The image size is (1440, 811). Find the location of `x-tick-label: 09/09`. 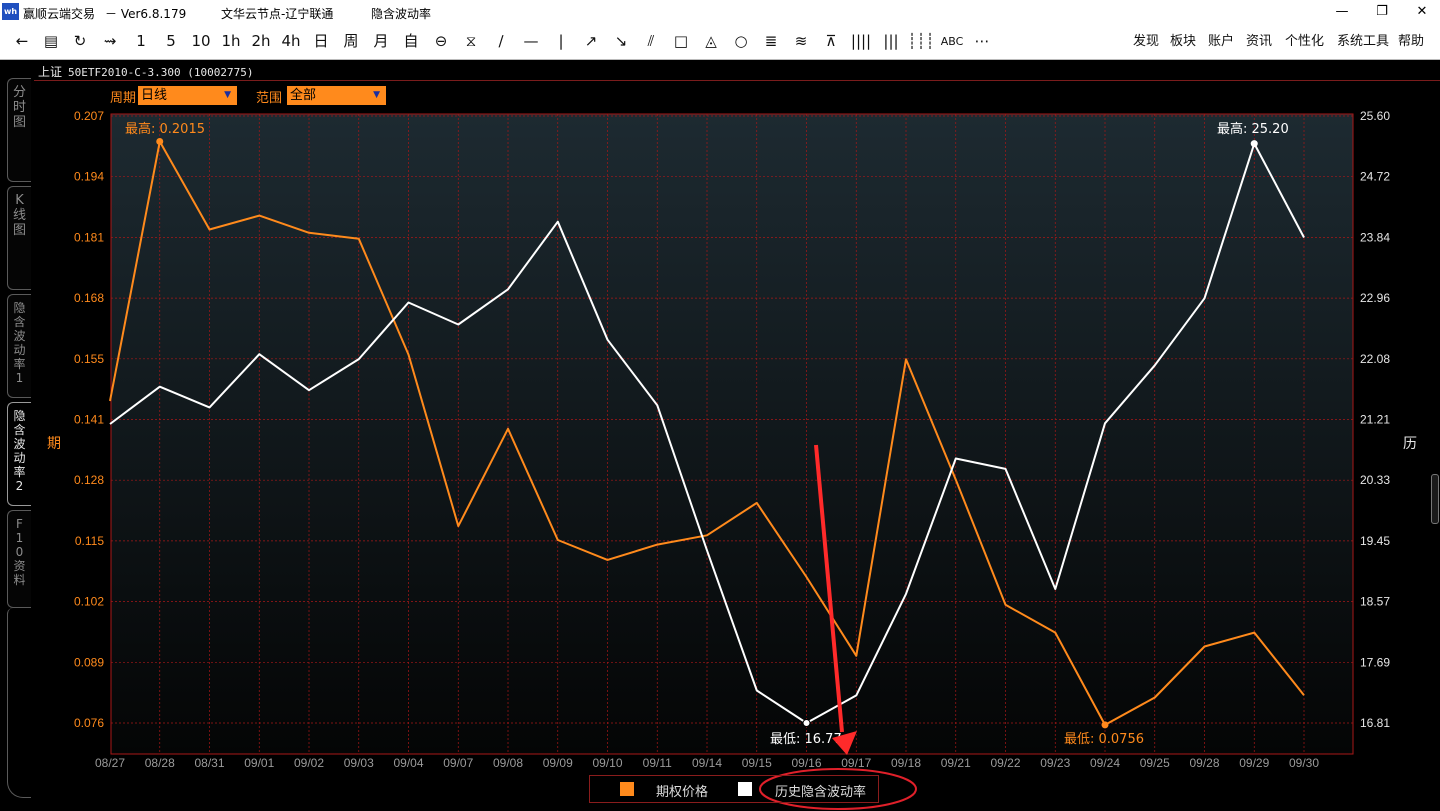

x-tick-label: 09/09 is located at coordinates (558, 763).